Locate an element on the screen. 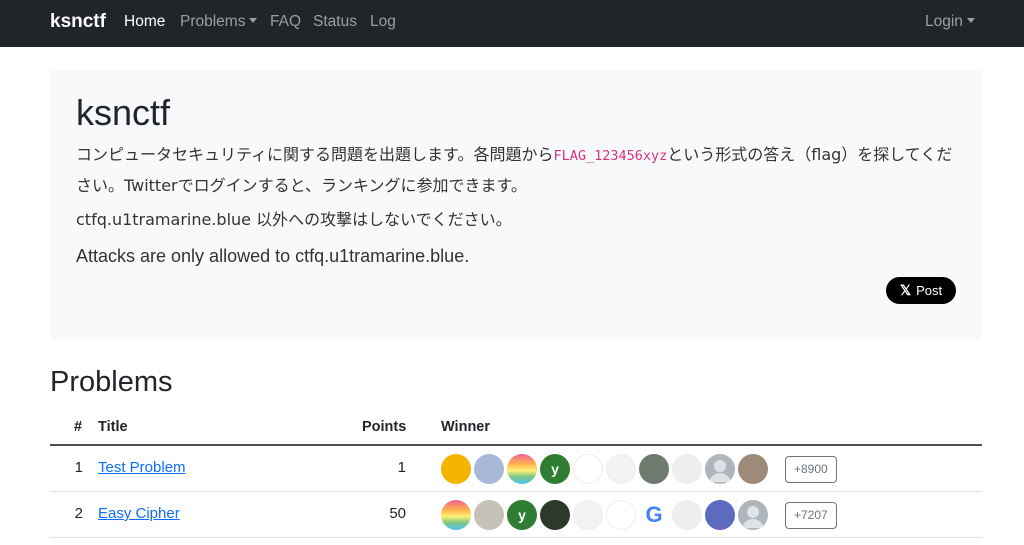  problems-heading: Problems is located at coordinates (111, 382).